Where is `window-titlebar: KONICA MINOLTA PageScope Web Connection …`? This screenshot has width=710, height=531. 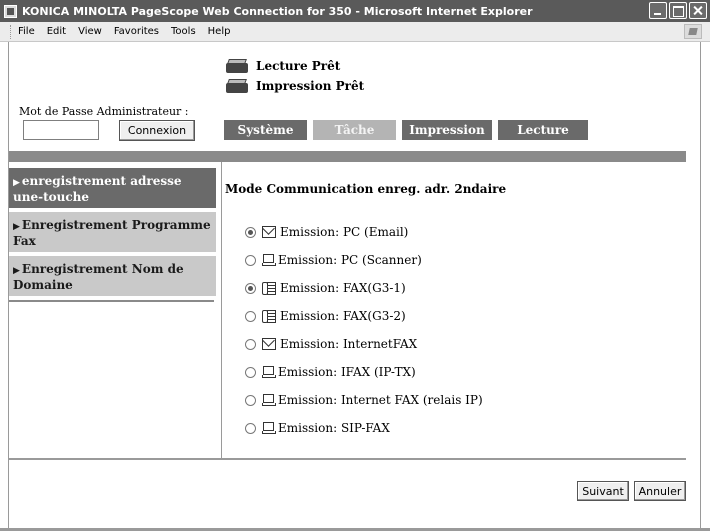 window-titlebar: KONICA MINOLTA PageScope Web Connection … is located at coordinates (355, 11).